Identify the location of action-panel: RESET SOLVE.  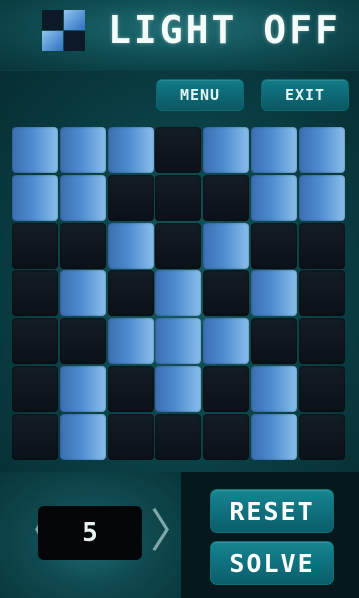
(270, 535).